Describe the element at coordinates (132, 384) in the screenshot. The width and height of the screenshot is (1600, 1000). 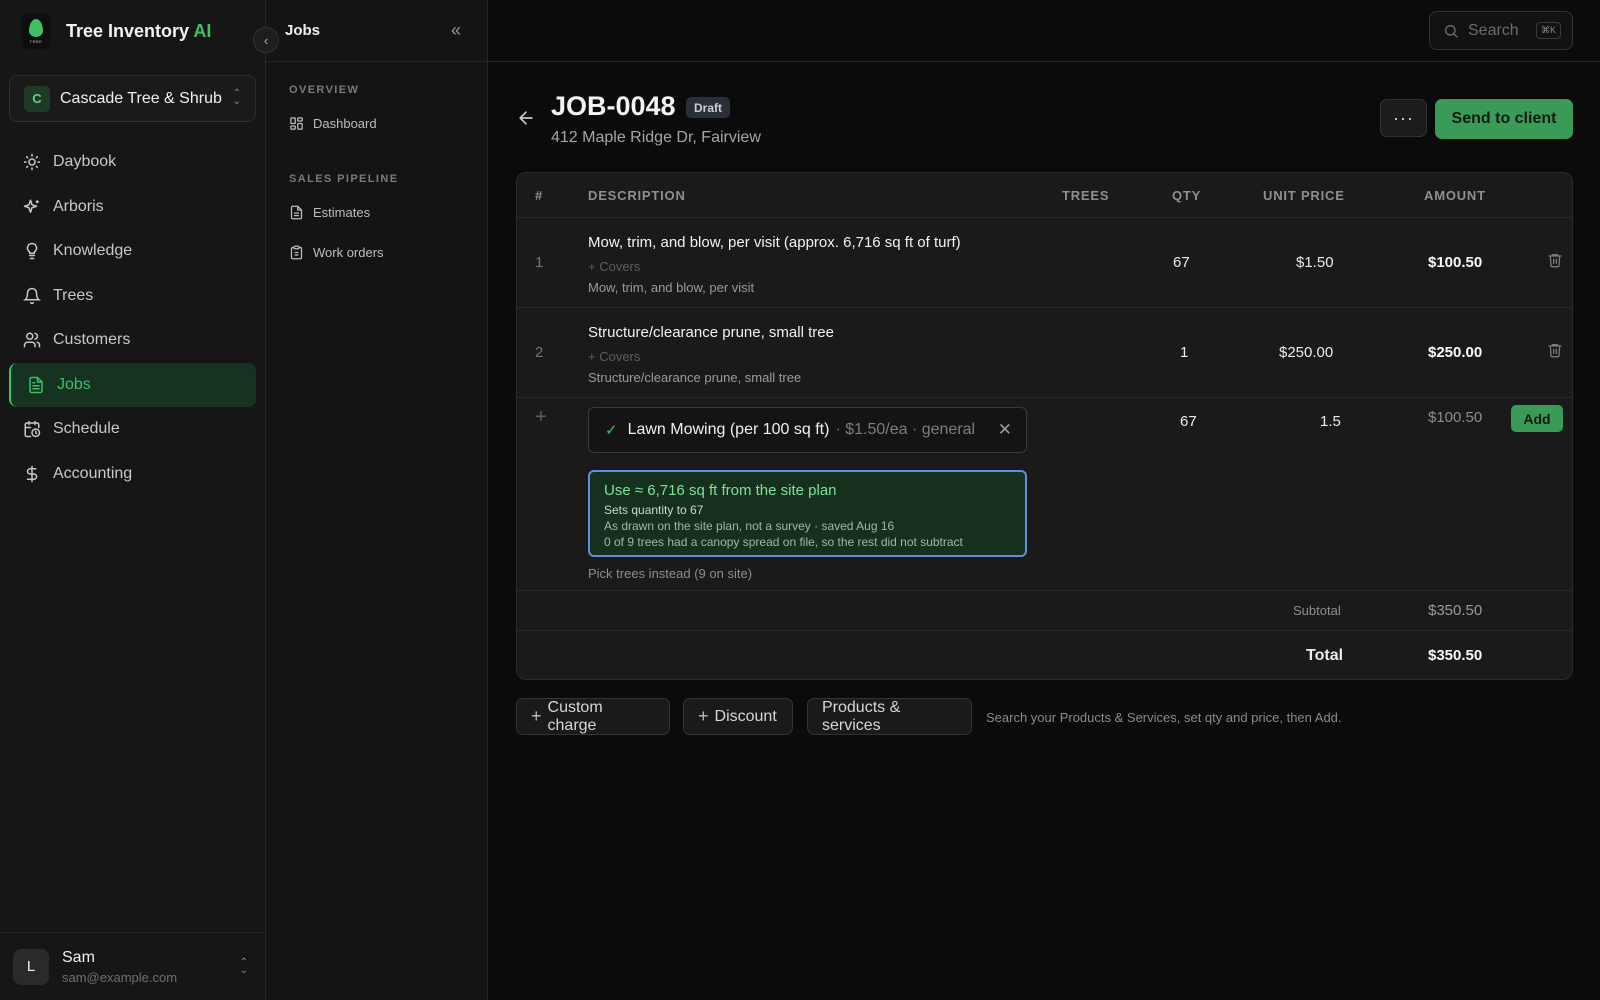
I see `nav-item-jobs: Jobs` at that location.